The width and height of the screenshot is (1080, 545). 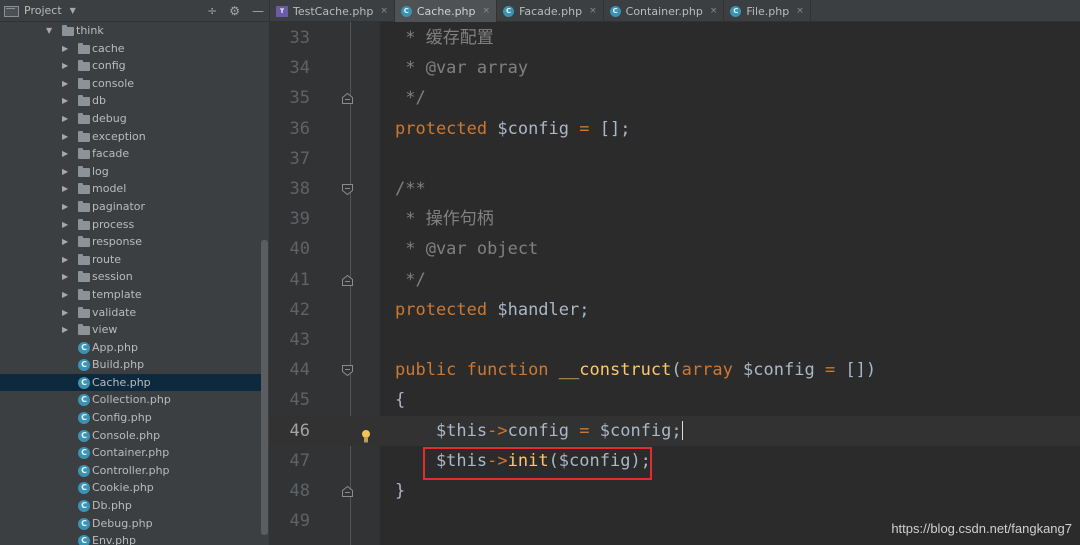 What do you see at coordinates (131, 436) in the screenshot?
I see `tree-file-item: C Console.php` at bounding box center [131, 436].